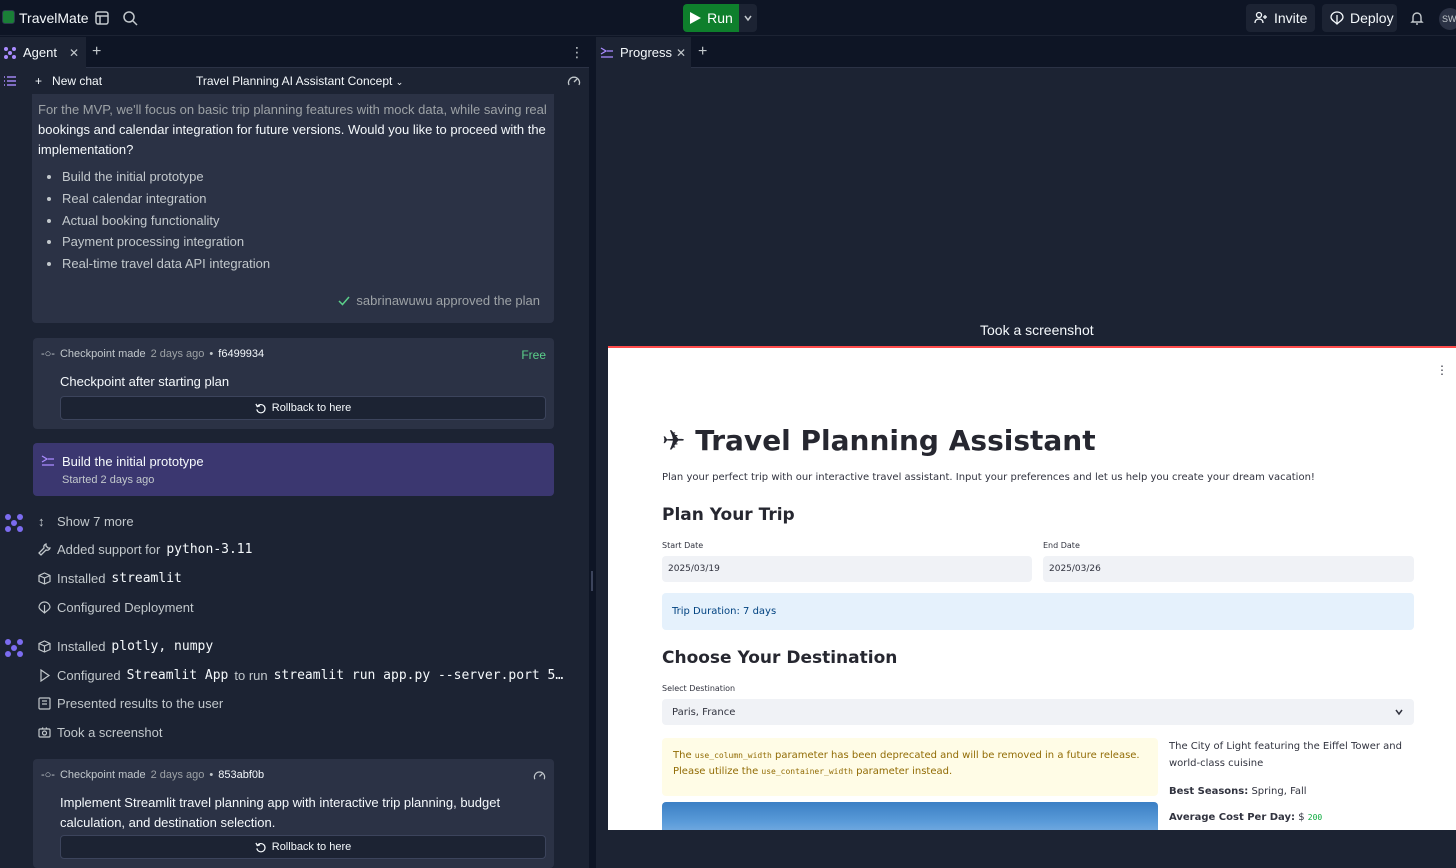 The image size is (1456, 868). Describe the element at coordinates (100, 732) in the screenshot. I see `action-screenshot: Took a screenshot` at that location.